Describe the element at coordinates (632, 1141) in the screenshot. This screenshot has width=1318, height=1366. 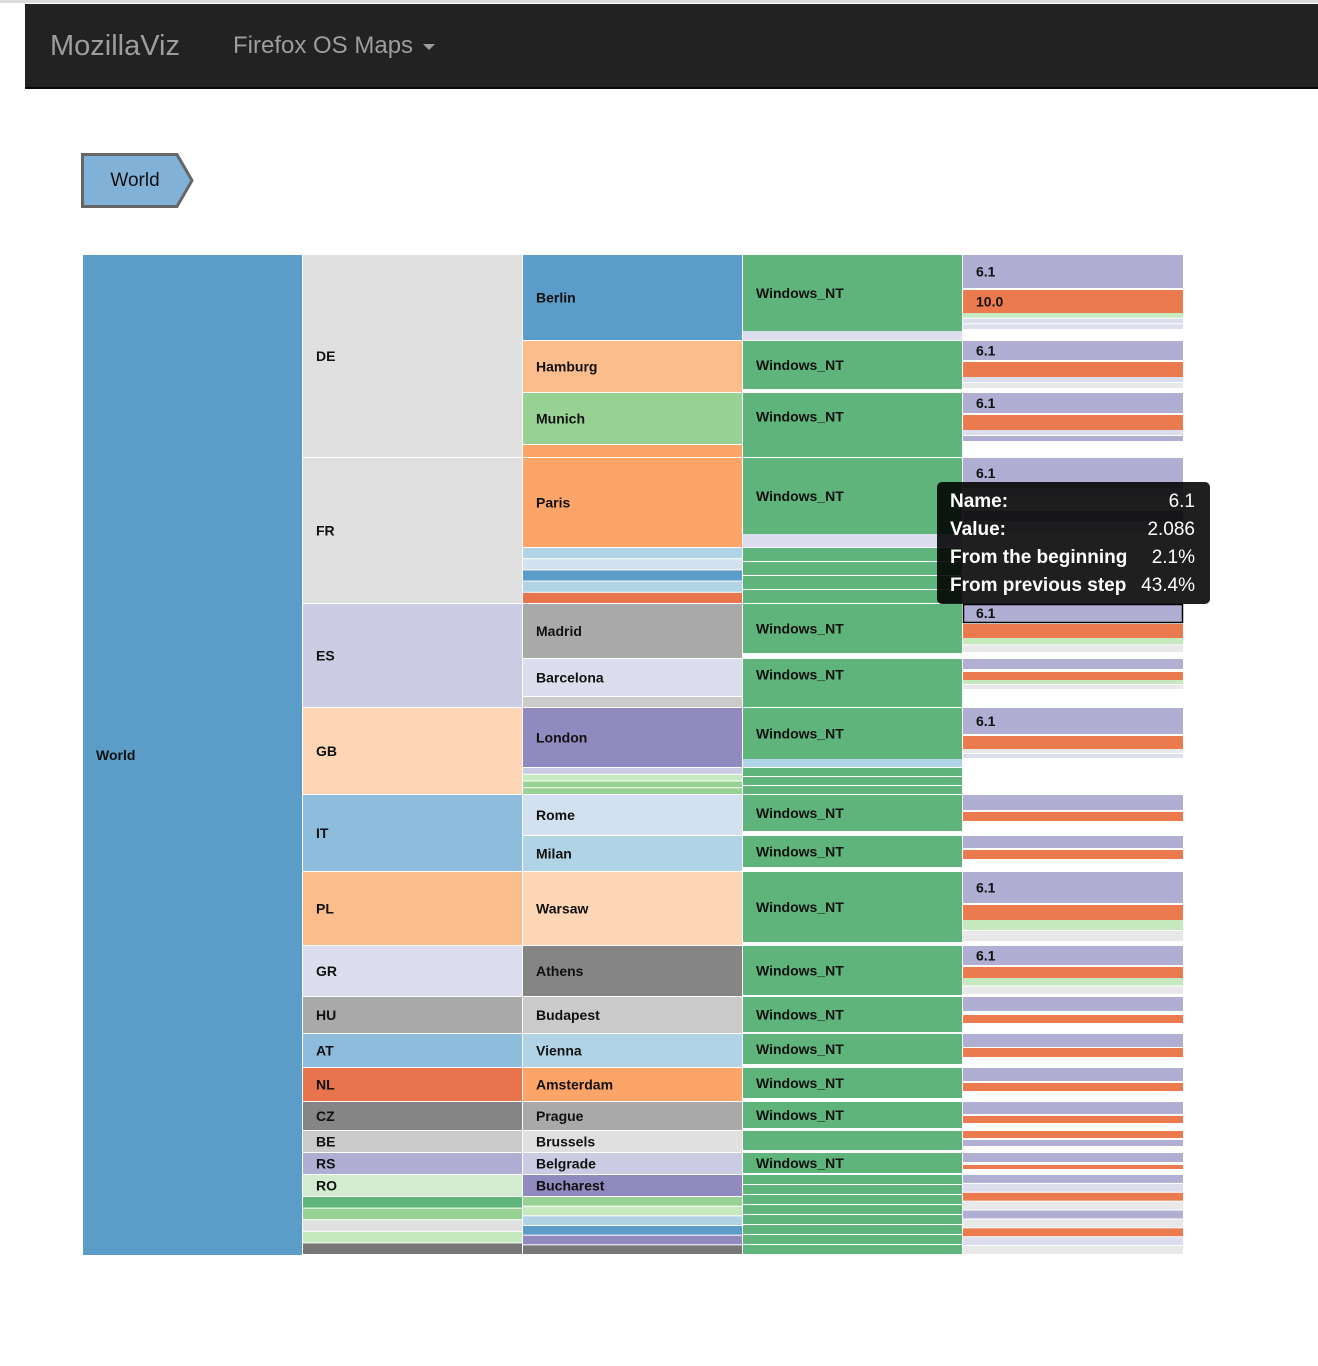
I see `node-city-brussels: Brussels` at that location.